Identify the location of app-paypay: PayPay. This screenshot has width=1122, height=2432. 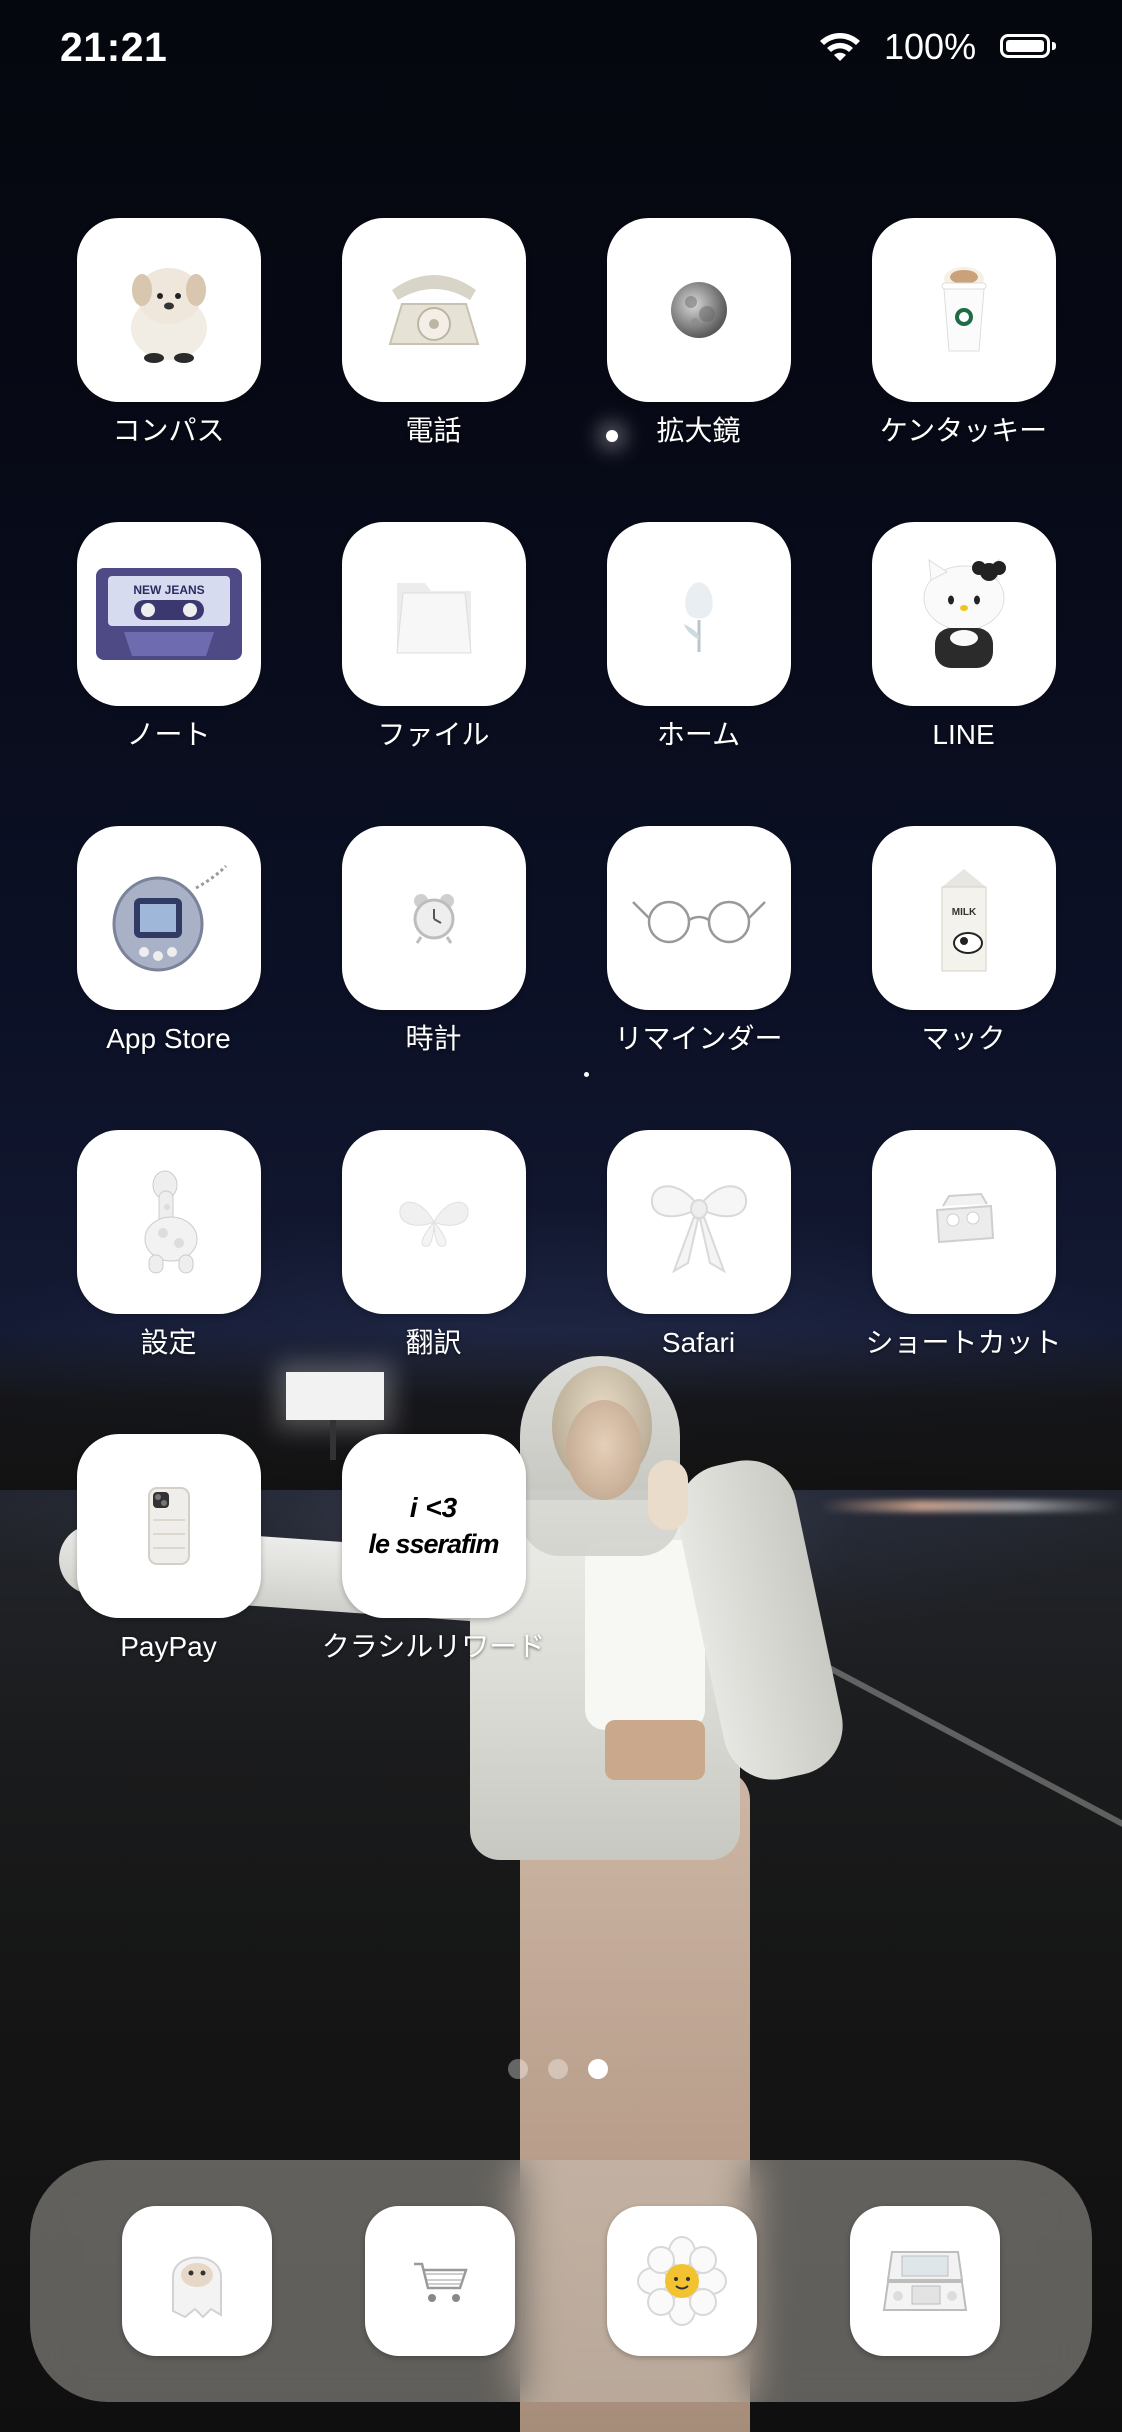
(168, 1549).